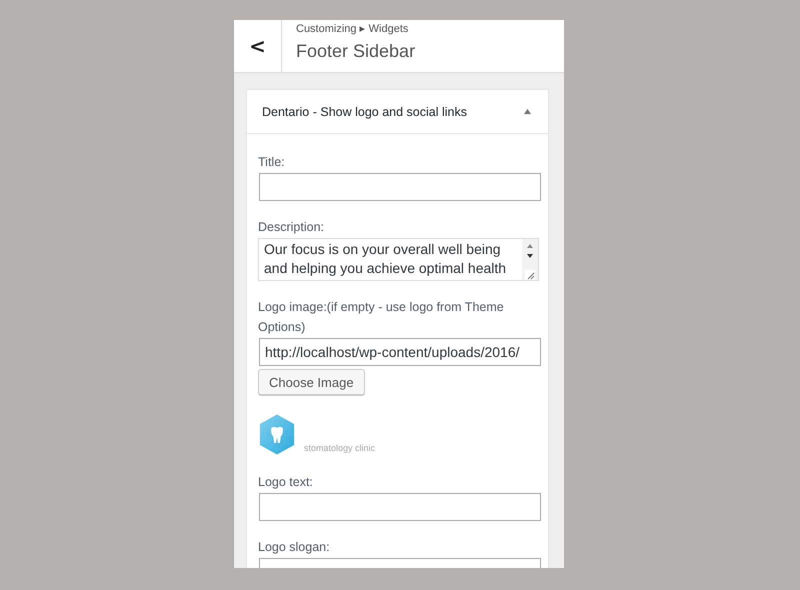 Image resolution: width=800 pixels, height=590 pixels. Describe the element at coordinates (356, 51) in the screenshot. I see `panel-title: Footer Sidebar` at that location.